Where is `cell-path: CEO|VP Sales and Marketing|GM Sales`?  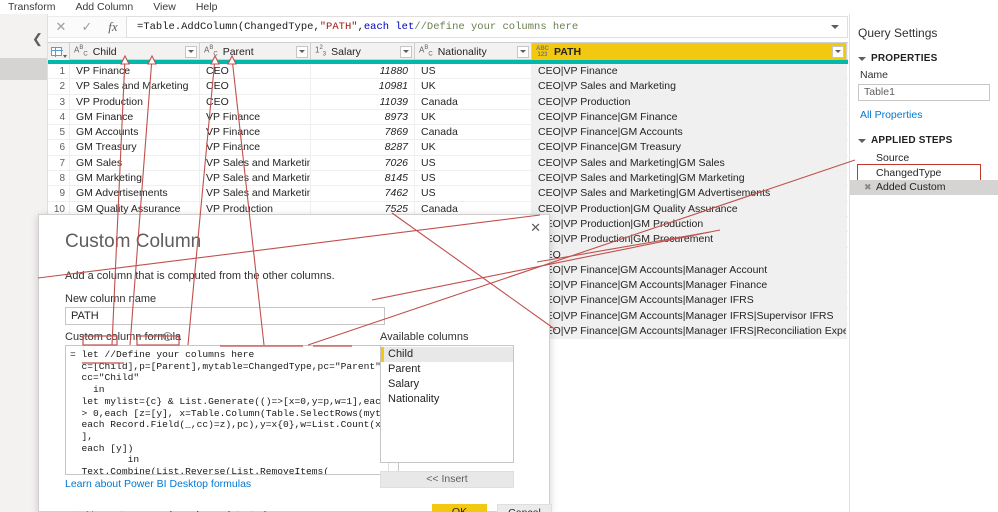
cell-path: CEO|VP Sales and Marketing|GM Sales is located at coordinates (689, 163).